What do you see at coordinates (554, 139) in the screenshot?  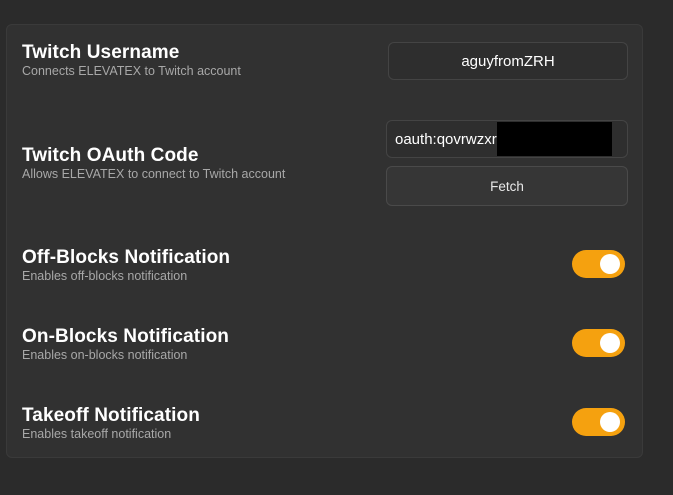 I see `redaction-block` at bounding box center [554, 139].